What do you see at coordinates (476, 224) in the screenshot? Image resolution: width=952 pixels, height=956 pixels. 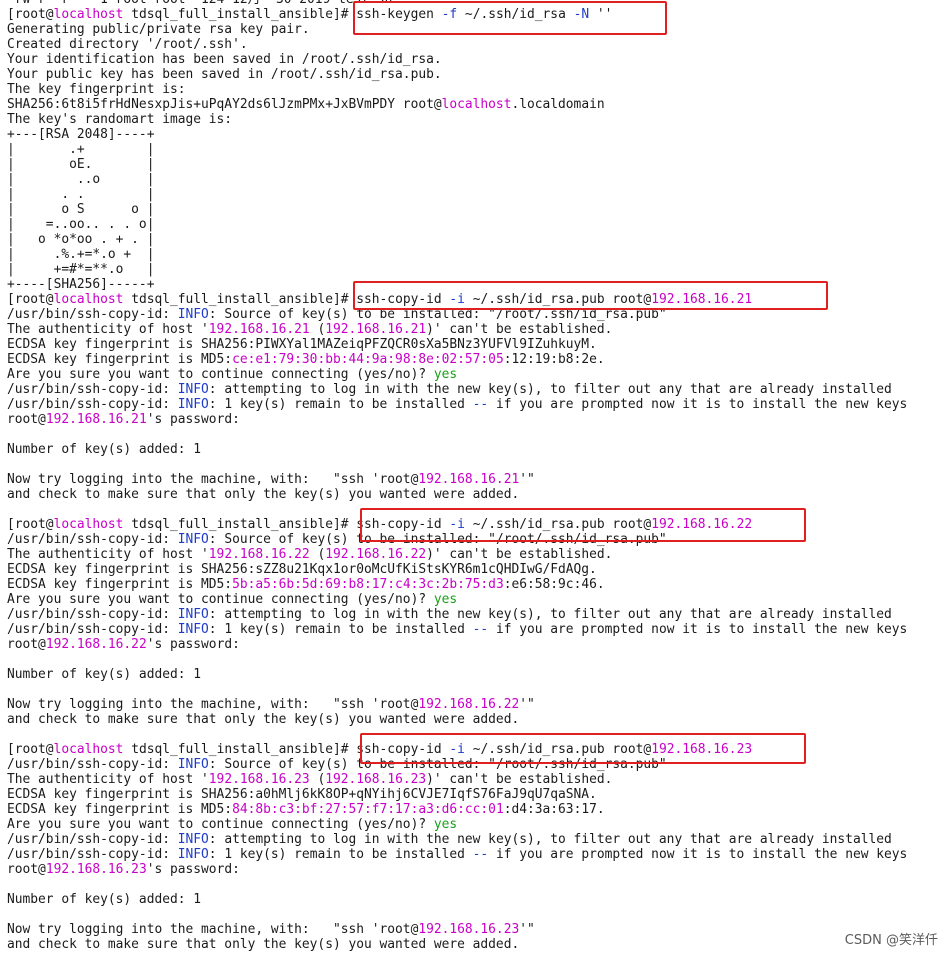 I see `terminal-line: | =..oo.. . . o|` at bounding box center [476, 224].